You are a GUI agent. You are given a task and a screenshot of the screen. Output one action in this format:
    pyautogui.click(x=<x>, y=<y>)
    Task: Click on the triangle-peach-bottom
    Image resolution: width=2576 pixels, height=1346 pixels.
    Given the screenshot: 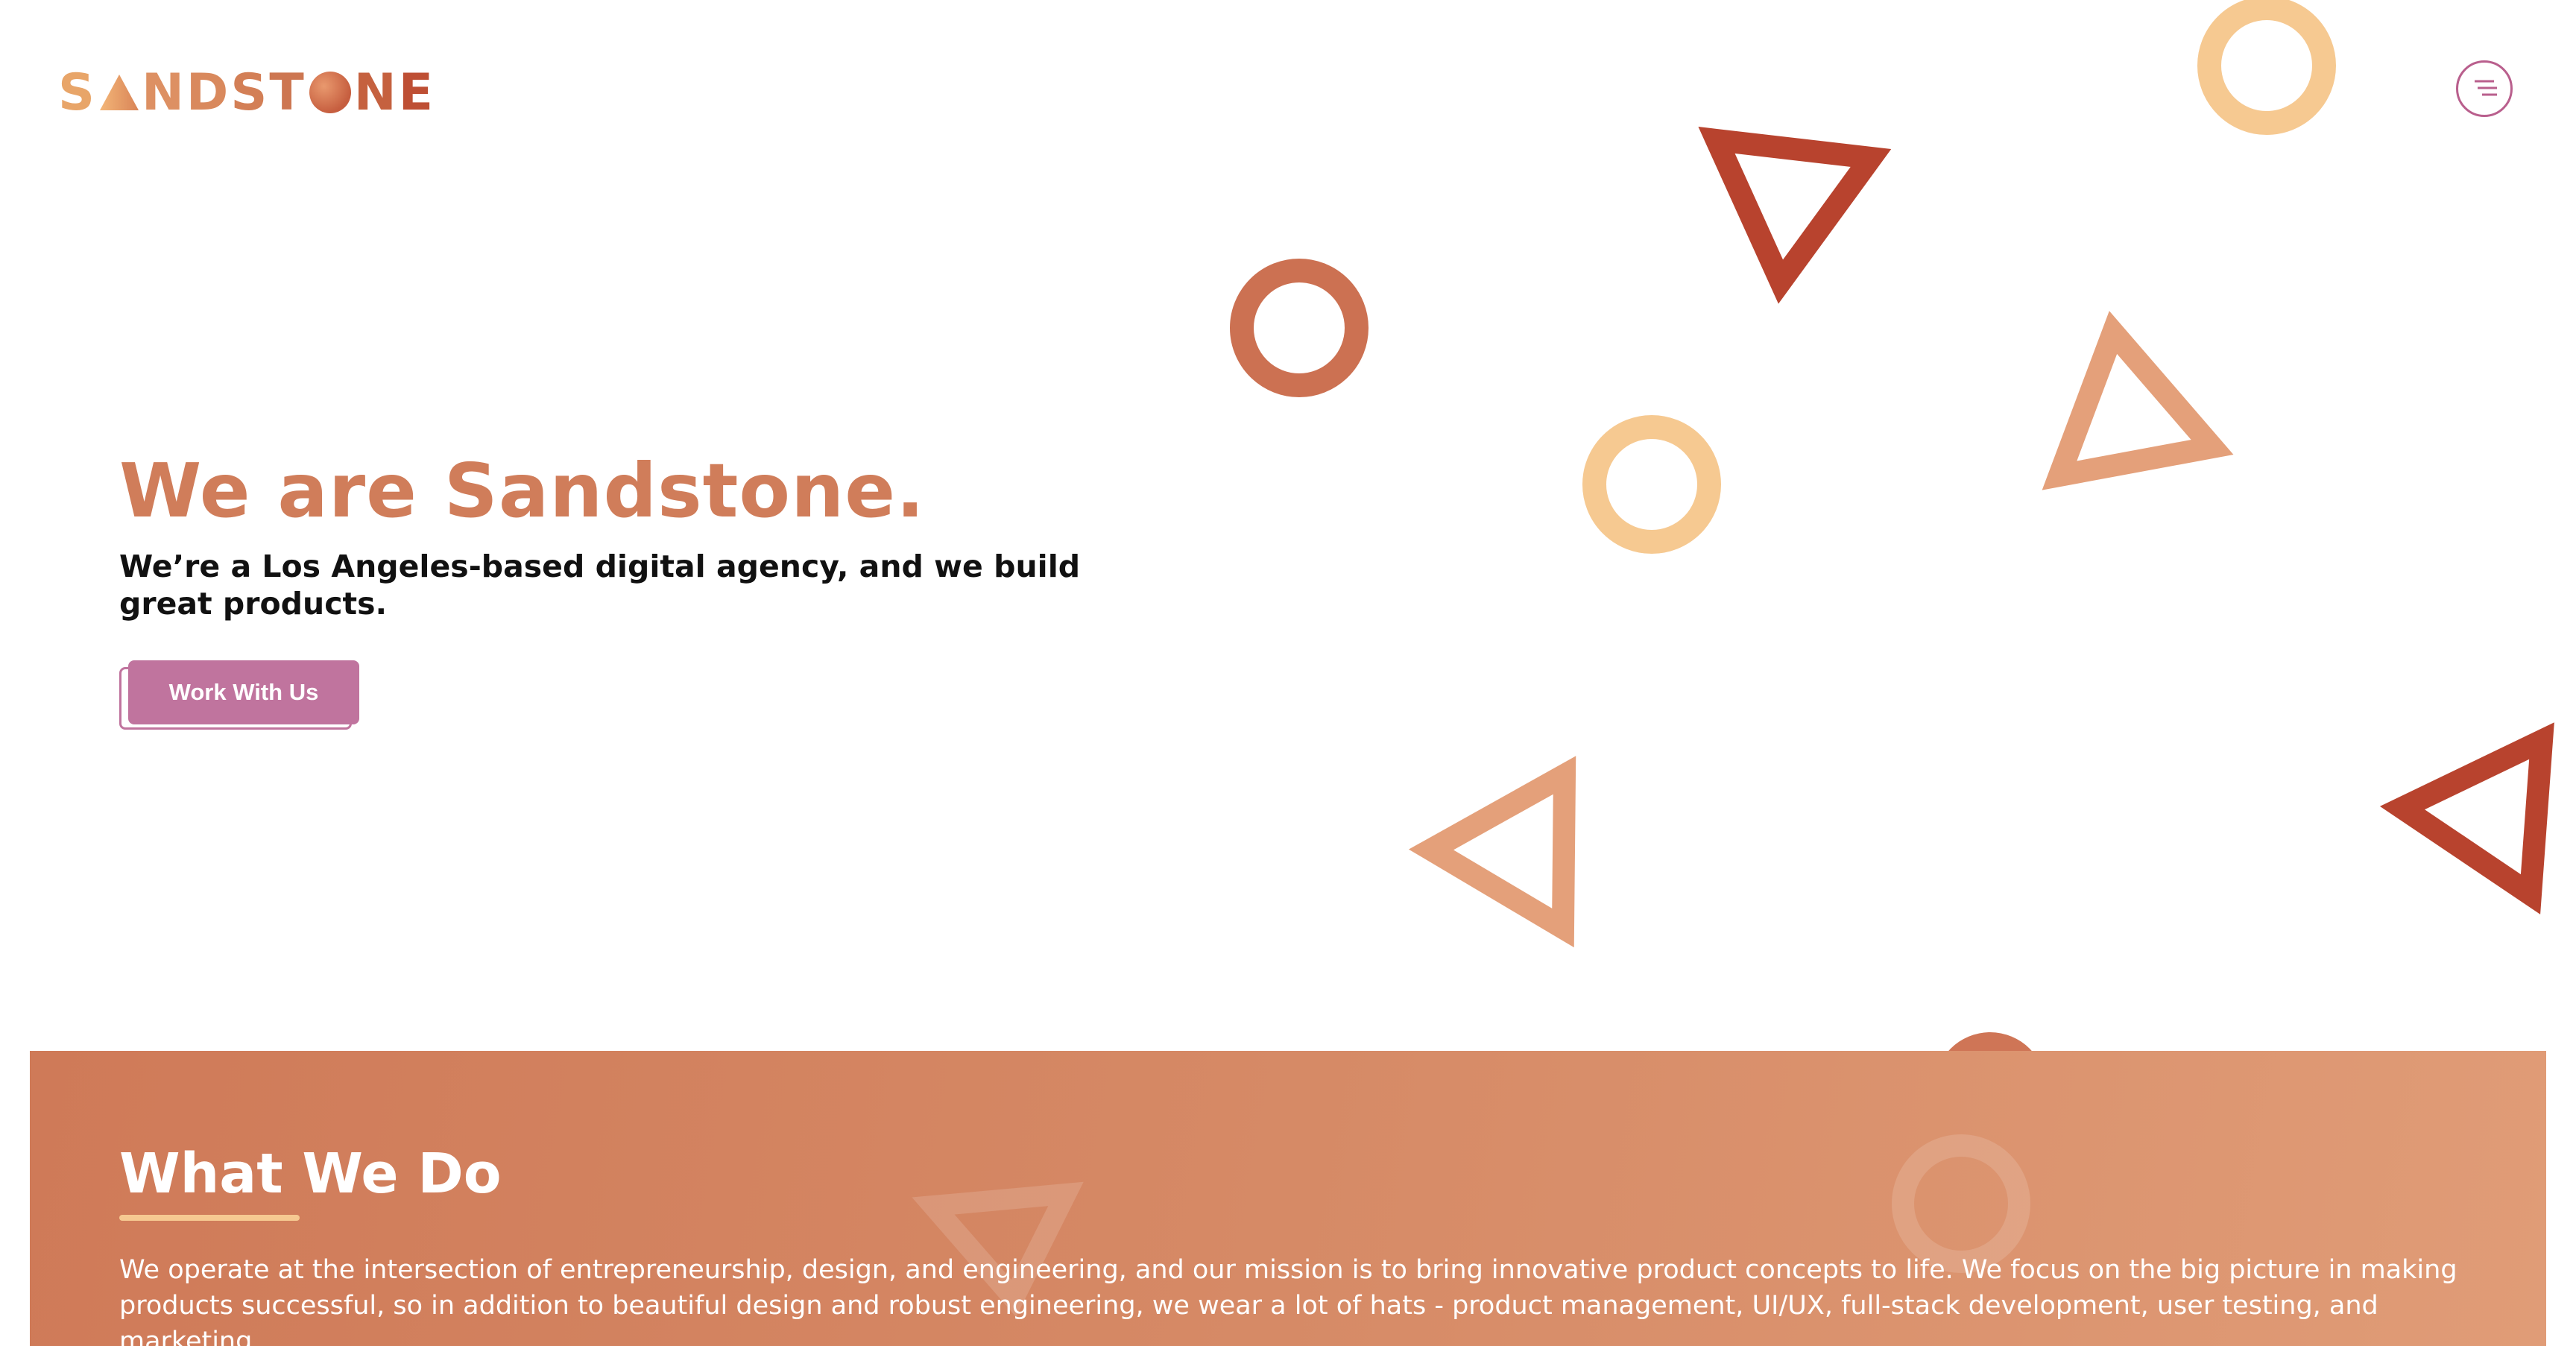 What is the action you would take?
    pyautogui.click(x=1492, y=852)
    